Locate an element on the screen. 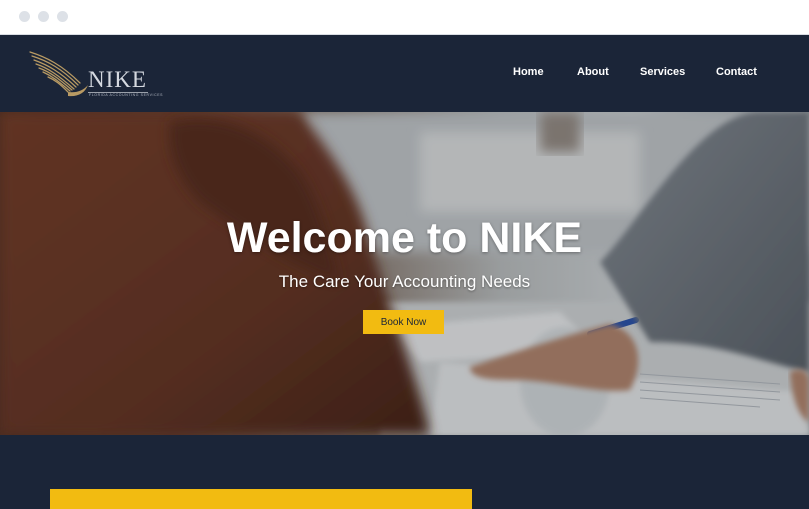 This screenshot has height=509, width=809. browser-chrome is located at coordinates (404, 17).